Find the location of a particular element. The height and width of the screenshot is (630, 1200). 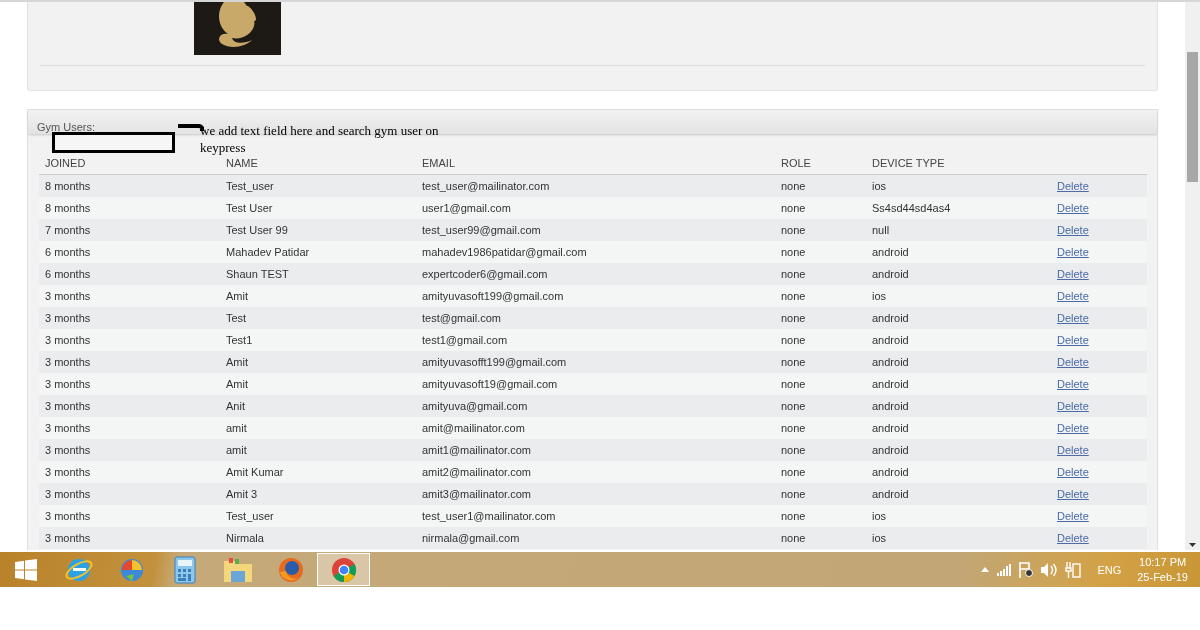

table-cell: Amit 3 is located at coordinates (318, 494).